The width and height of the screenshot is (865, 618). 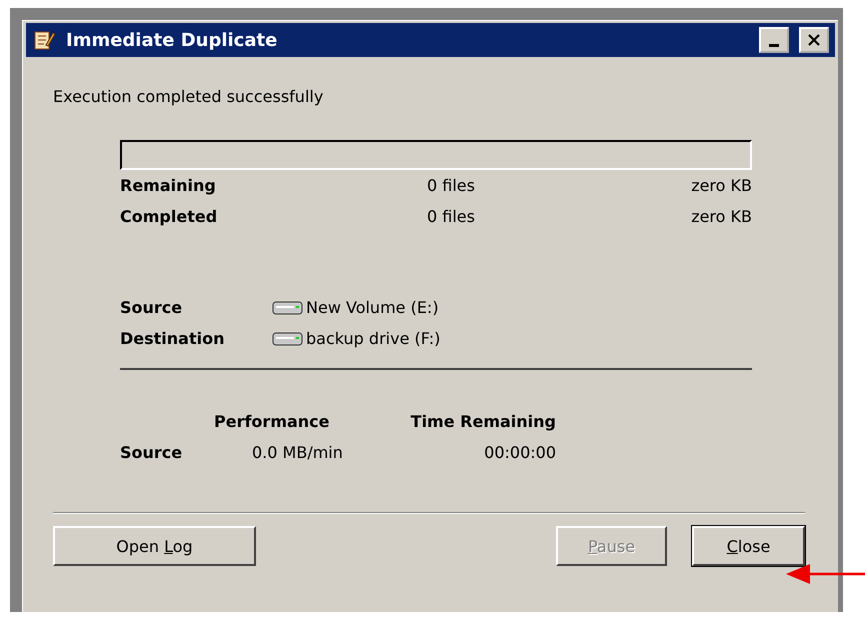 I want to click on open-log-button: Open Log, so click(x=154, y=546).